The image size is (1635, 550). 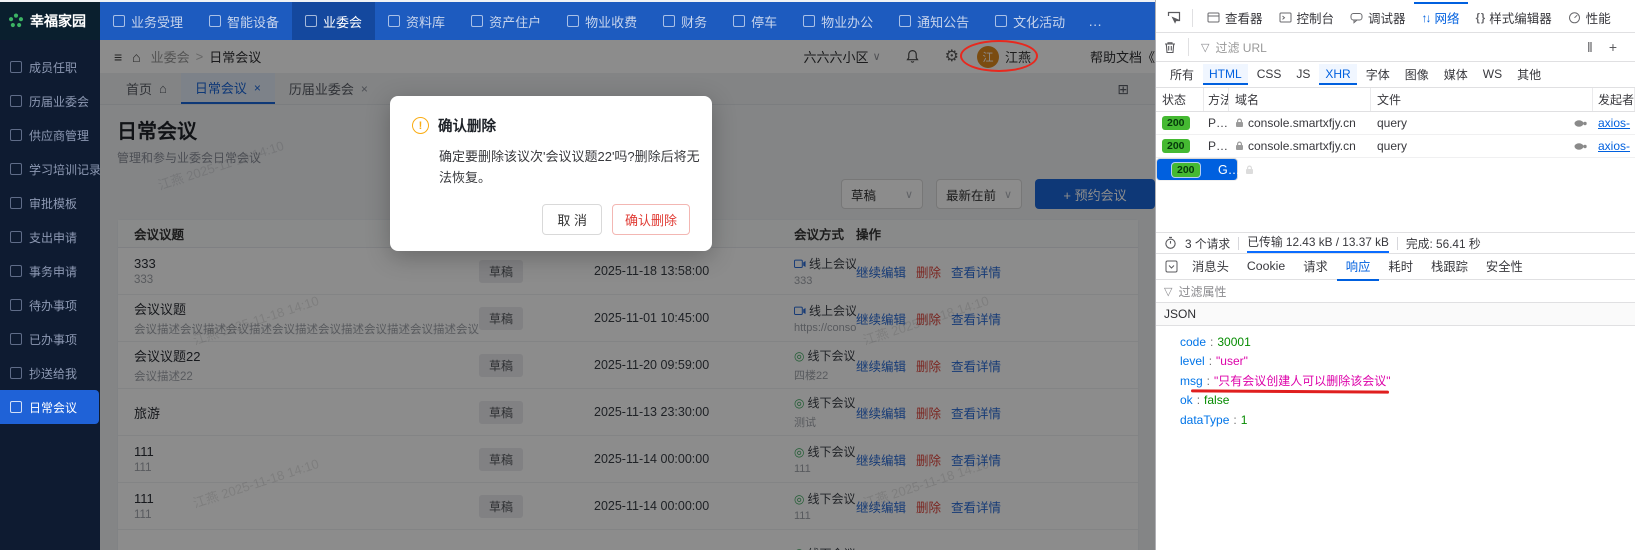 I want to click on filter-funnel-icon: ▽, so click(x=1168, y=291).